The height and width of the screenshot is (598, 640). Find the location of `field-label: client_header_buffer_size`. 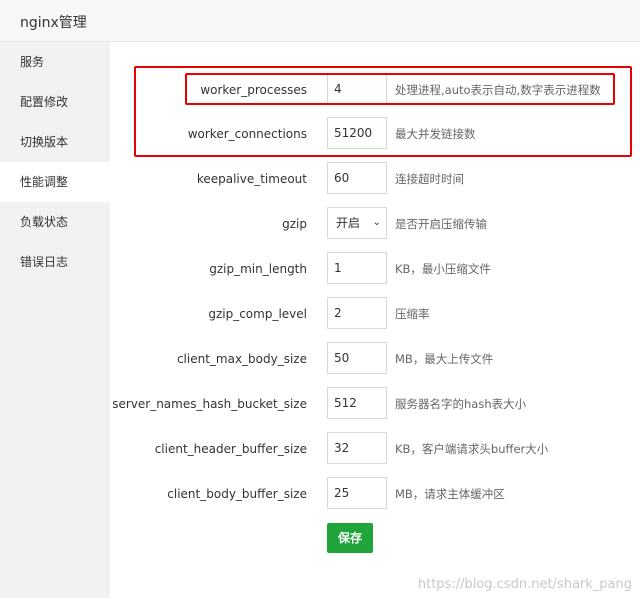

field-label: client_header_buffer_size is located at coordinates (230, 449).